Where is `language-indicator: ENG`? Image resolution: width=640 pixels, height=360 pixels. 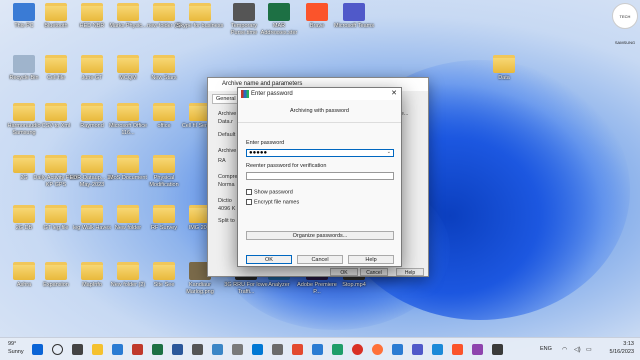
language-indicator: ENG is located at coordinates (546, 349).